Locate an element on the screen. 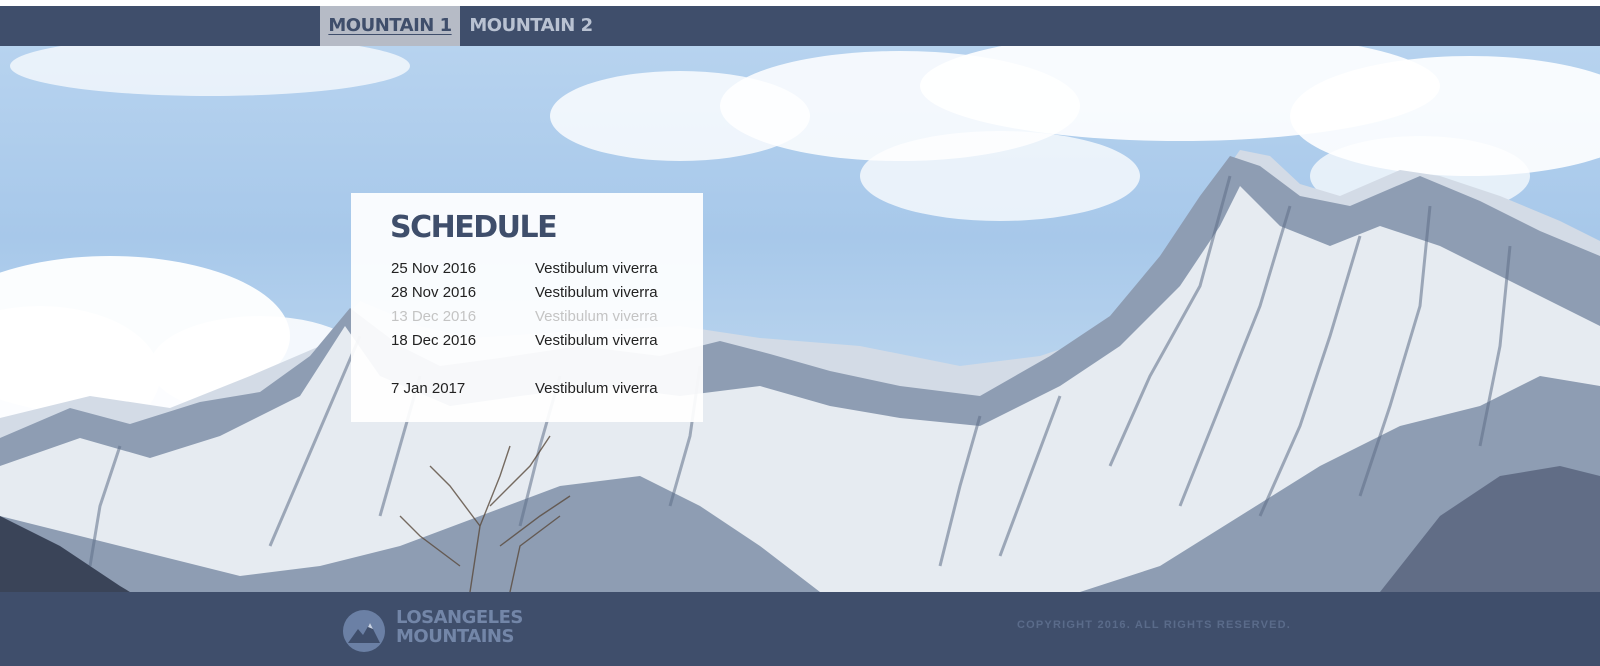  schedule-date: 13 Dec 2016 is located at coordinates (434, 316).